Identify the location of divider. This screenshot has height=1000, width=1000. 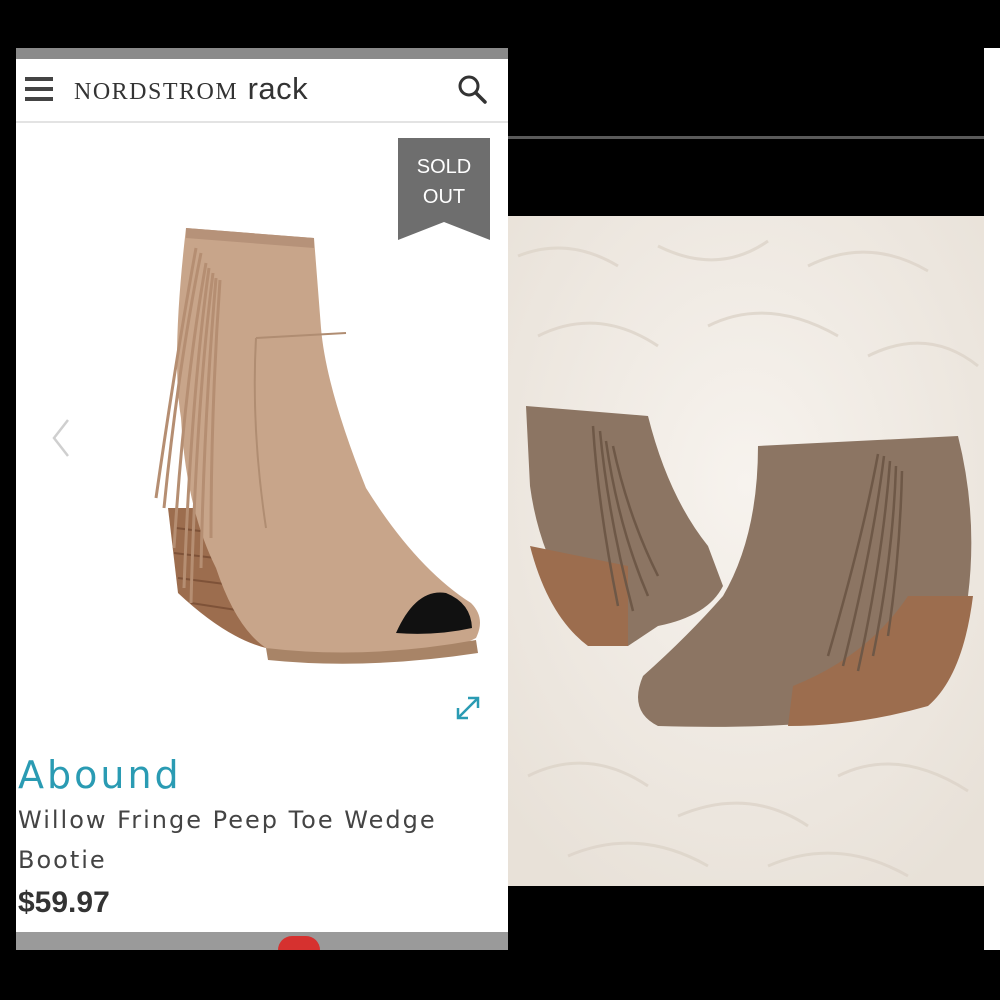
(746, 137).